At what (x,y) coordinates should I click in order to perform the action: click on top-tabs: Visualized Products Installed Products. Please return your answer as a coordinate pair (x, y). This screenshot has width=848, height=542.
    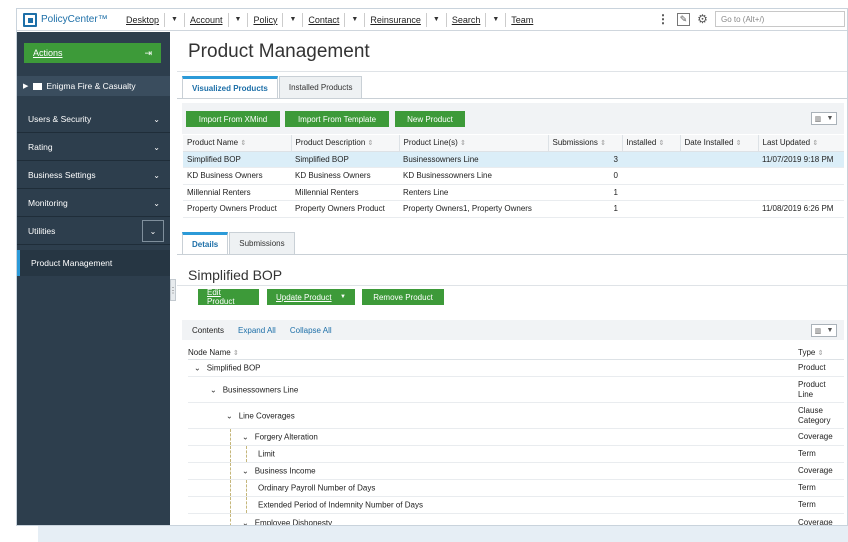
    Looking at the image, I should click on (272, 87).